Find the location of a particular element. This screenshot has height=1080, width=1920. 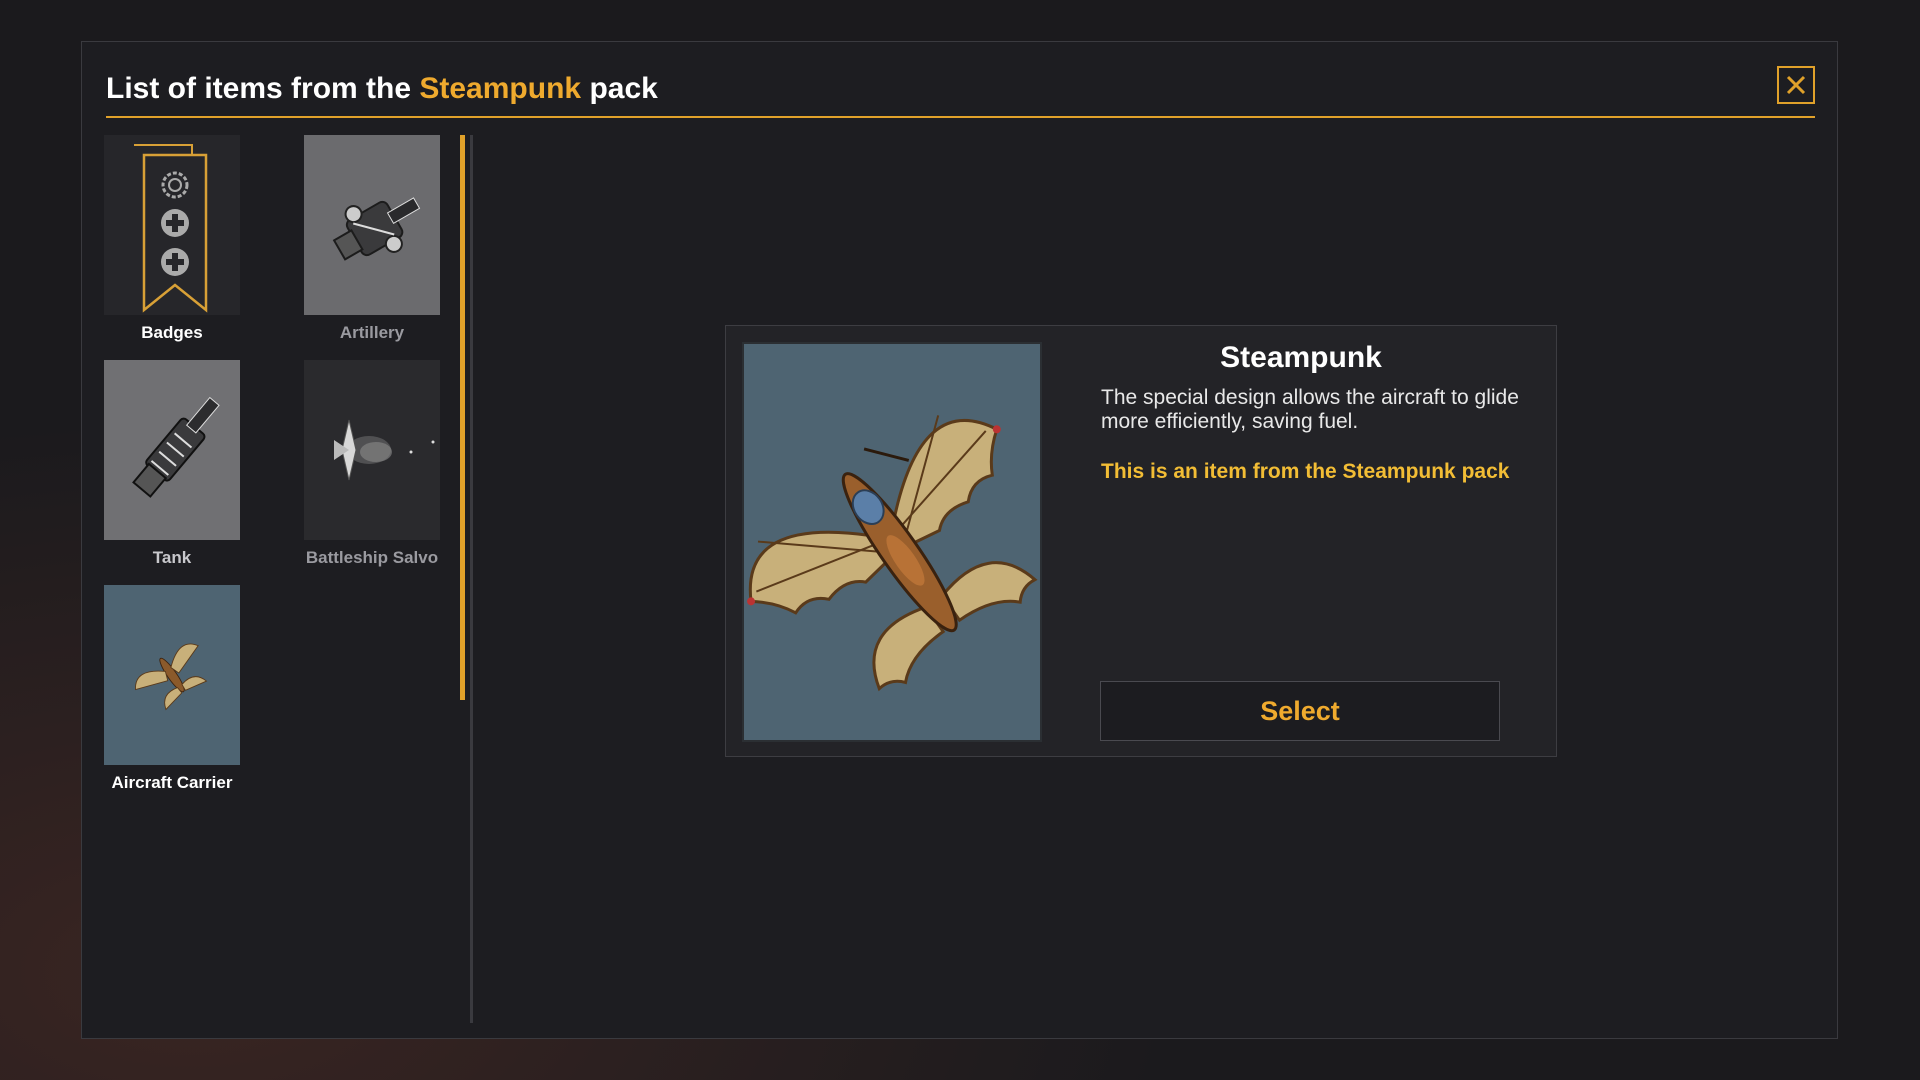

dialog-title: List of items from the Steampunk pack is located at coordinates (382, 89).